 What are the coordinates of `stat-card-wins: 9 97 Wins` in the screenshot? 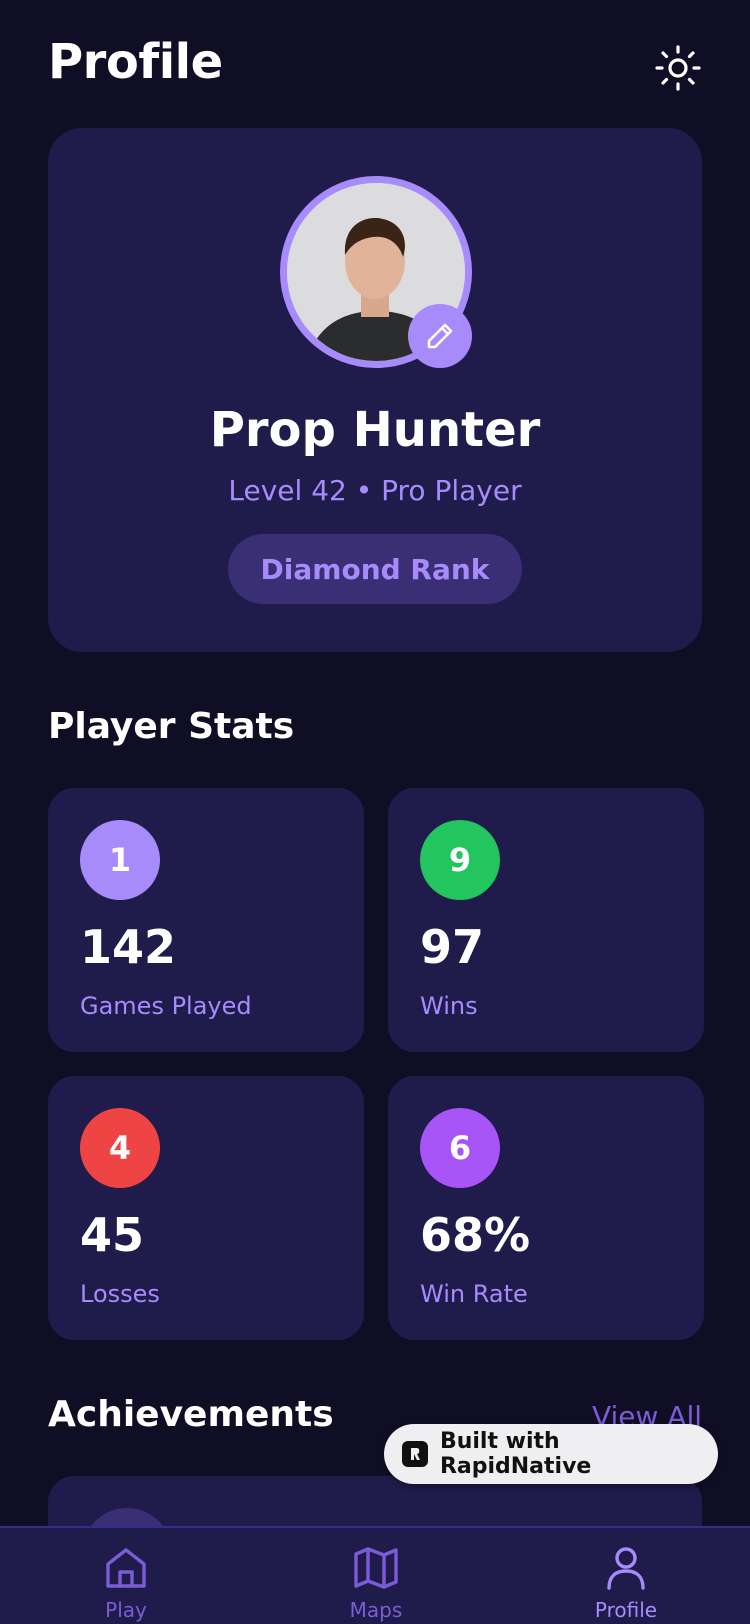 It's located at (546, 920).